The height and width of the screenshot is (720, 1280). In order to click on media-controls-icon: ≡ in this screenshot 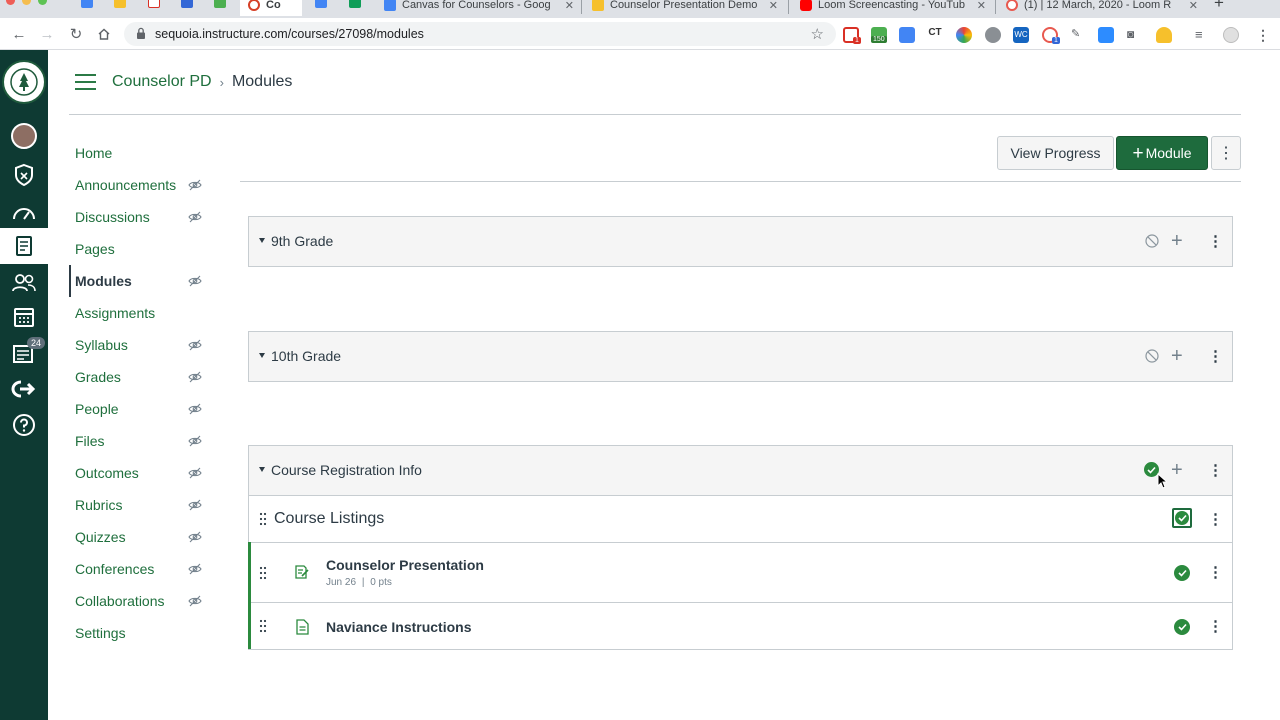, I will do `click(1203, 35)`.